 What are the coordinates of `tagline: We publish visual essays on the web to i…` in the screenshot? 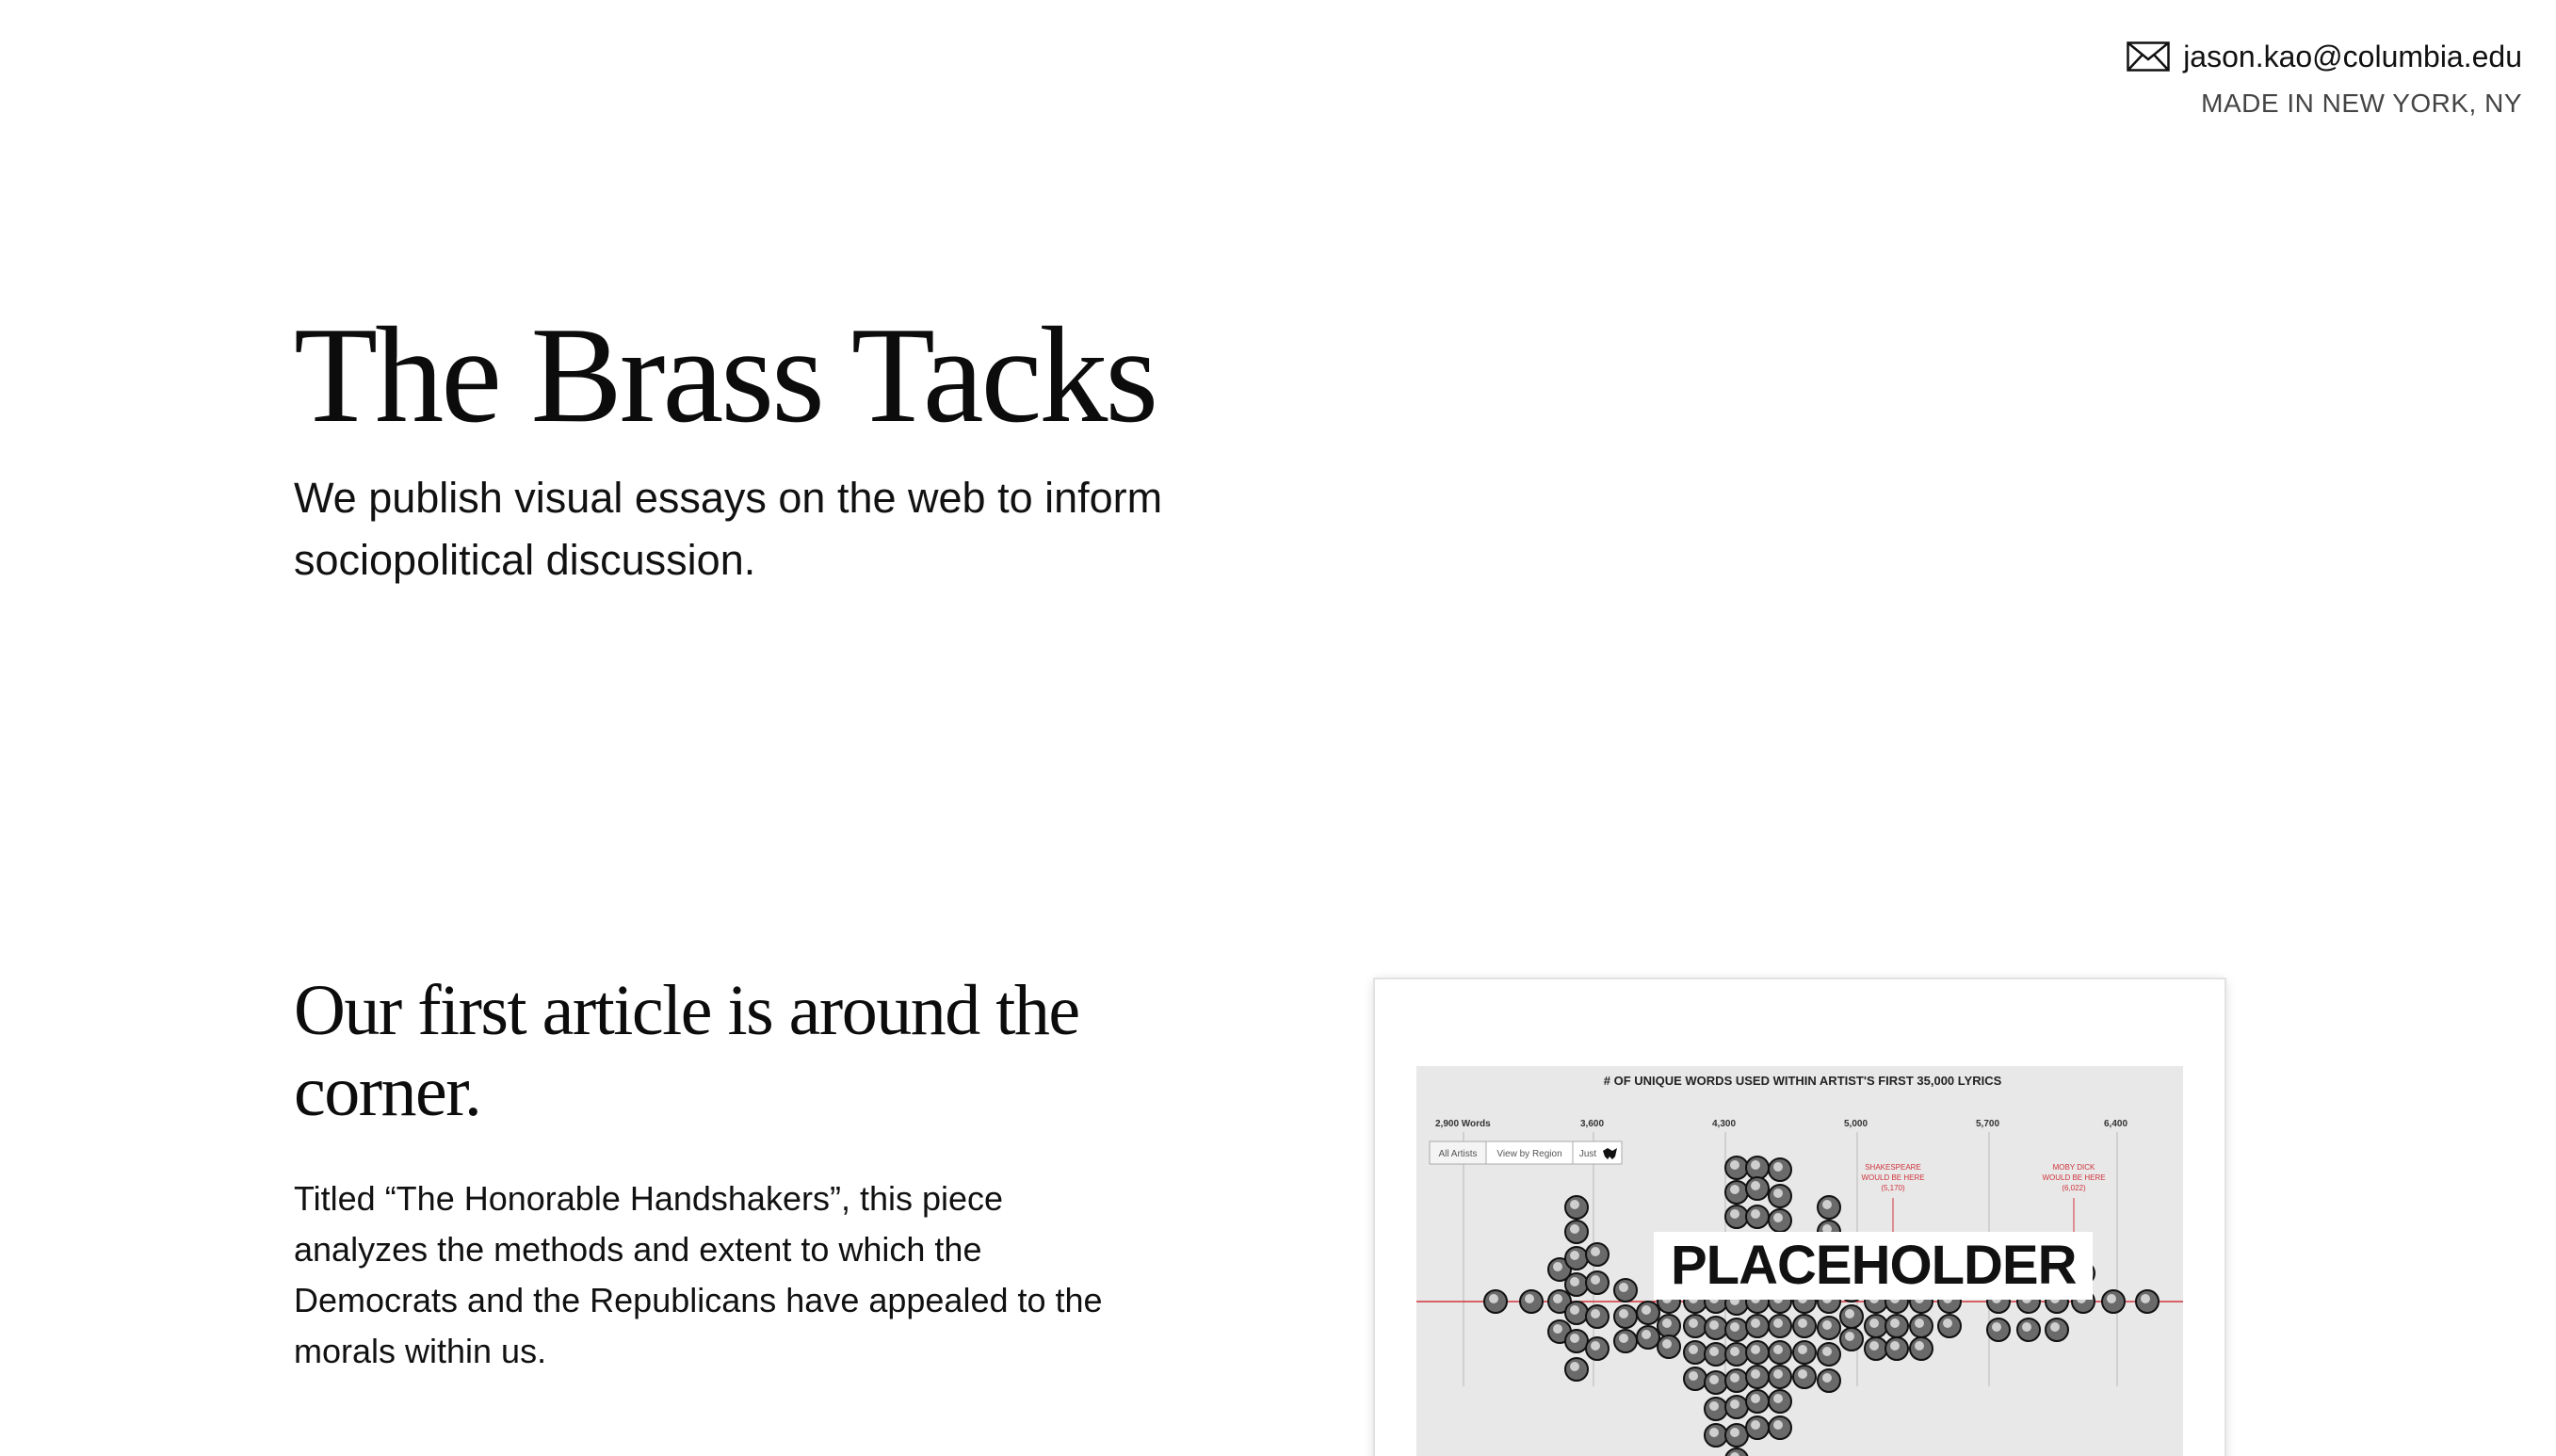 It's located at (728, 529).